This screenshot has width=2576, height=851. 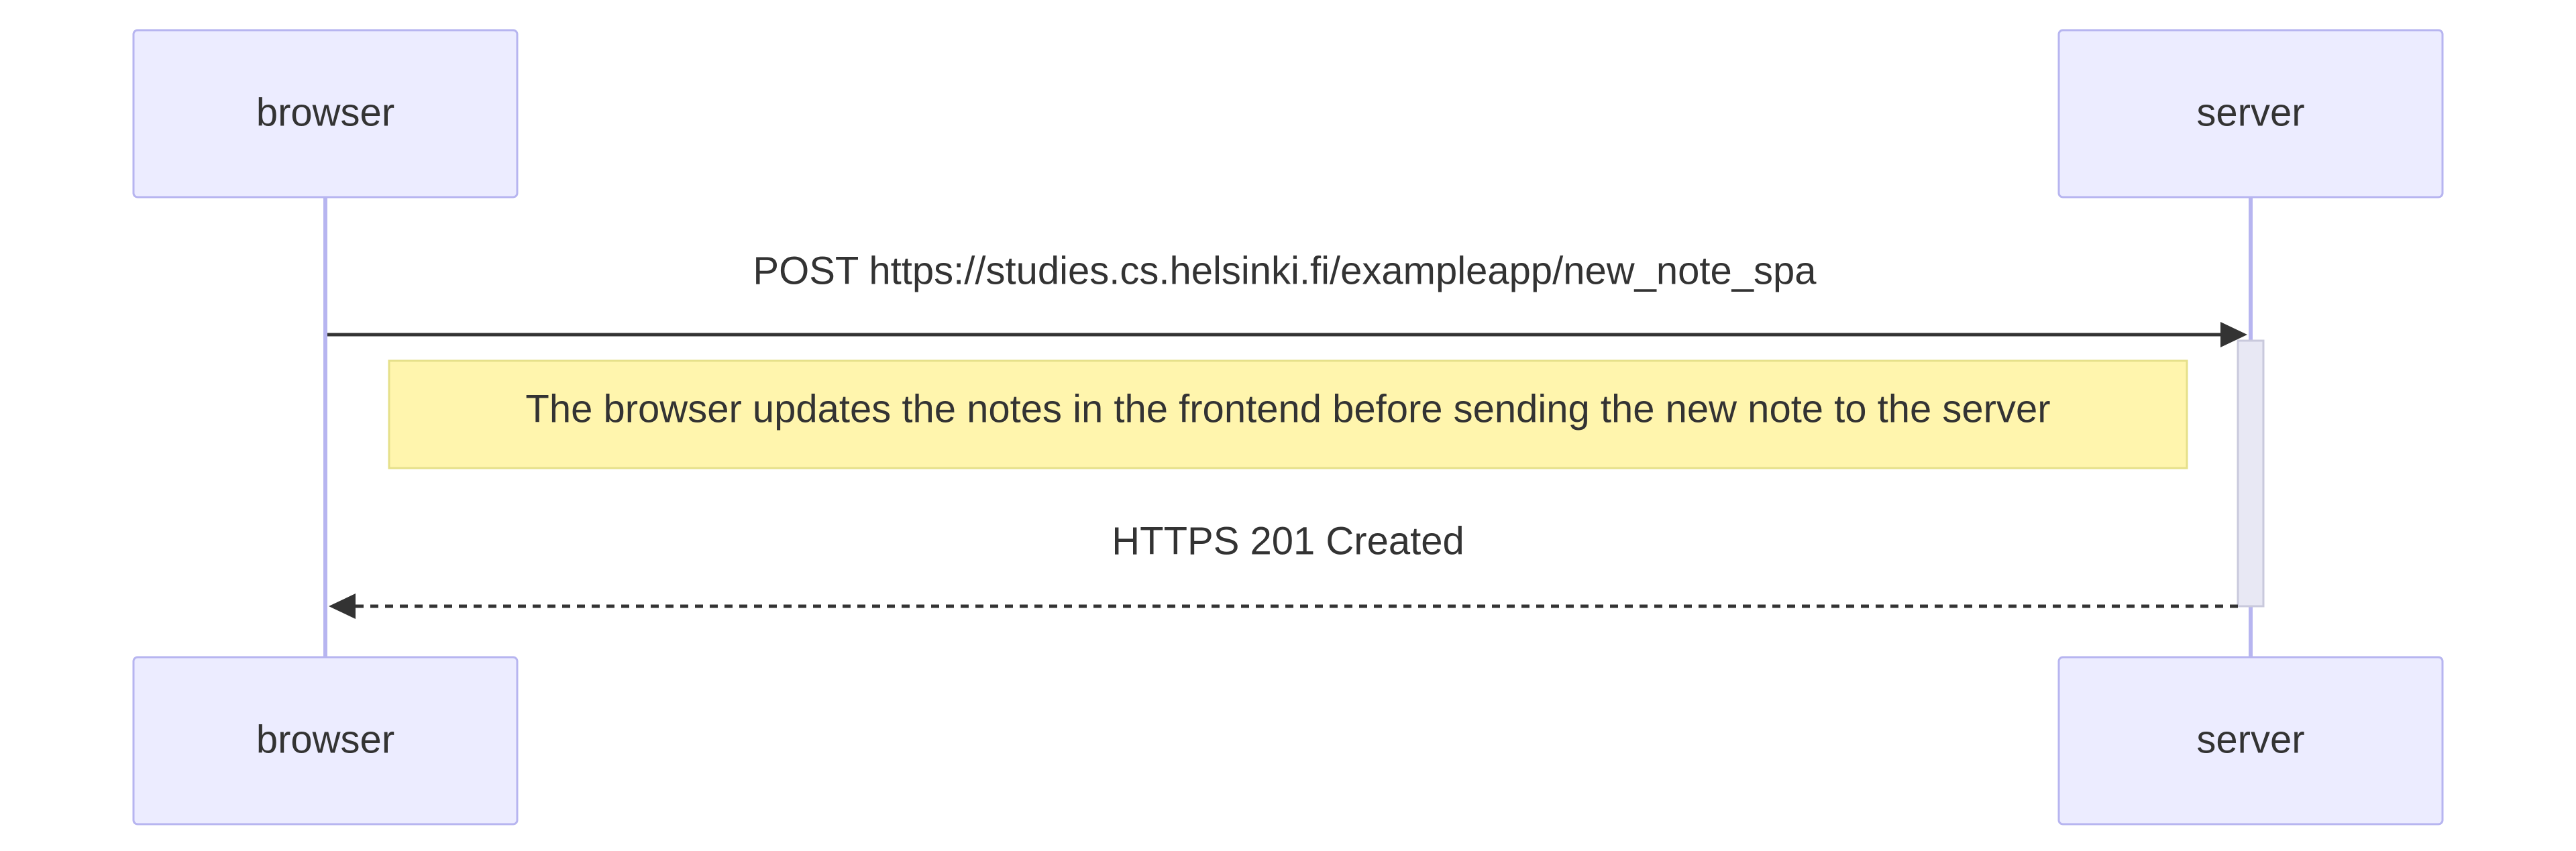 I want to click on actor-server-top-label: server, so click(x=2250, y=112).